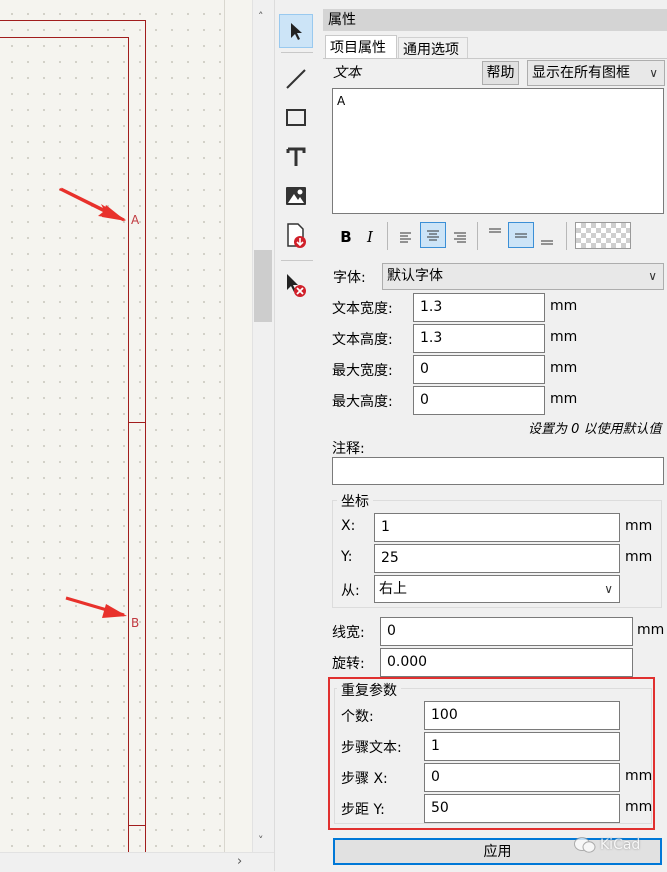 The width and height of the screenshot is (667, 872). Describe the element at coordinates (362, 340) in the screenshot. I see `text-height-label: 文本高度:` at that location.